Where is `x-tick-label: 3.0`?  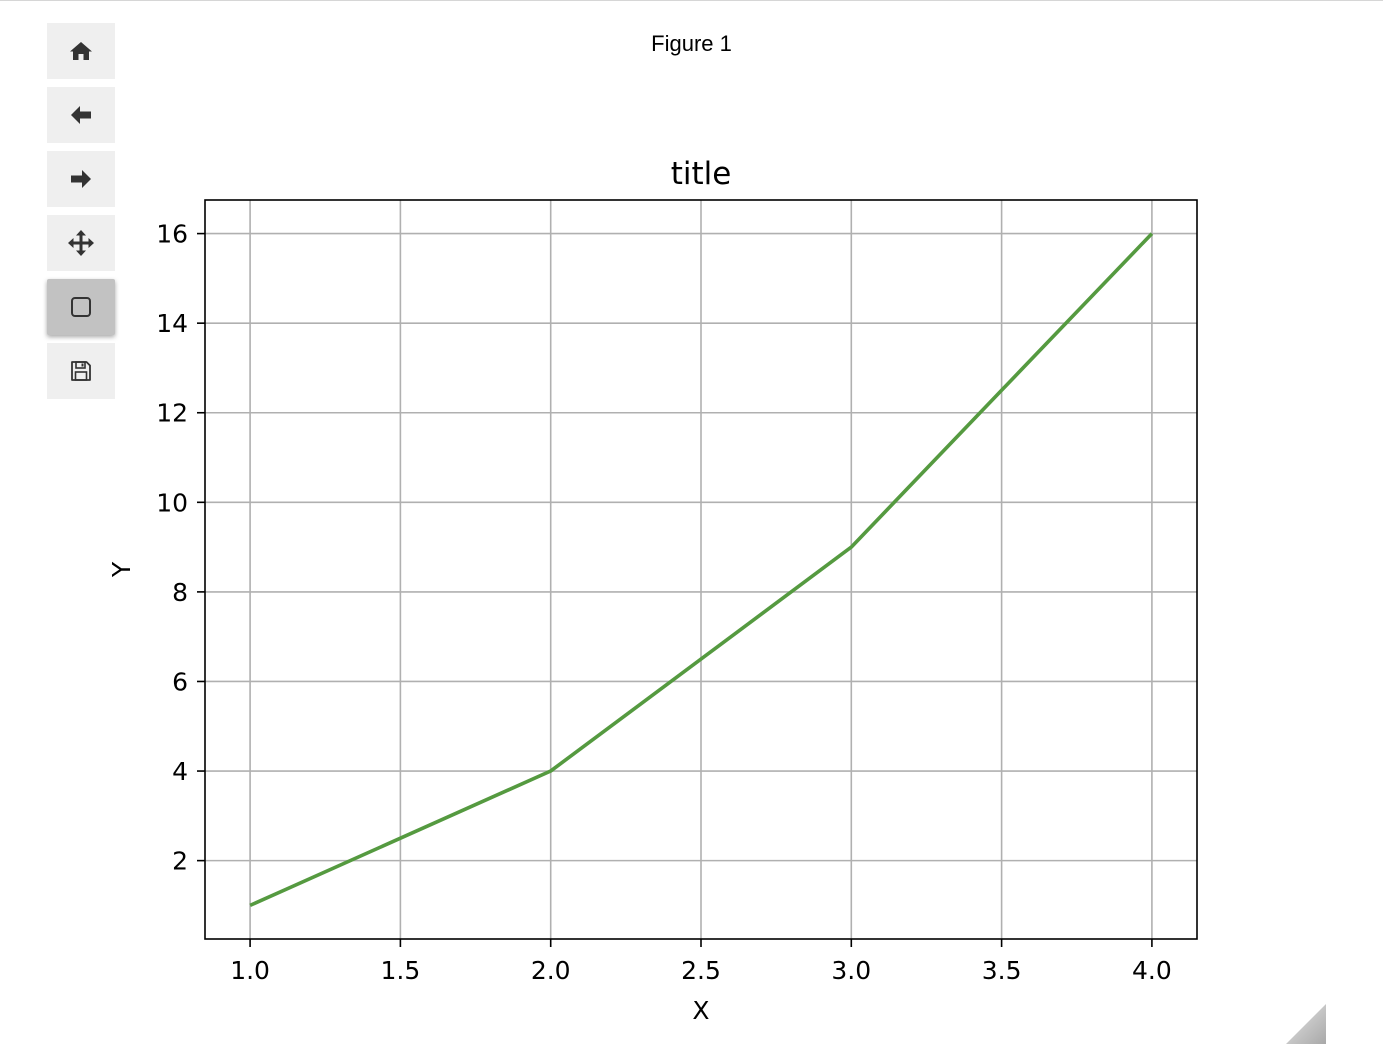
x-tick-label: 3.0 is located at coordinates (851, 970).